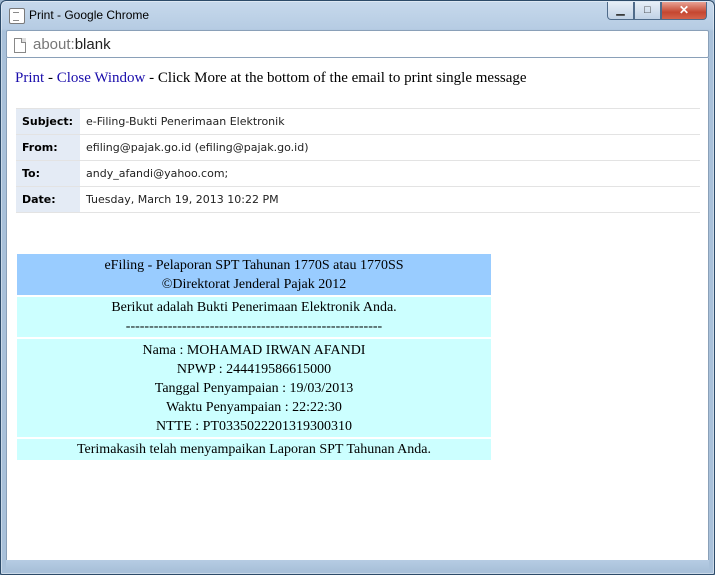 This screenshot has height=575, width=715. Describe the element at coordinates (48, 121) in the screenshot. I see `header-key: Subject:` at that location.